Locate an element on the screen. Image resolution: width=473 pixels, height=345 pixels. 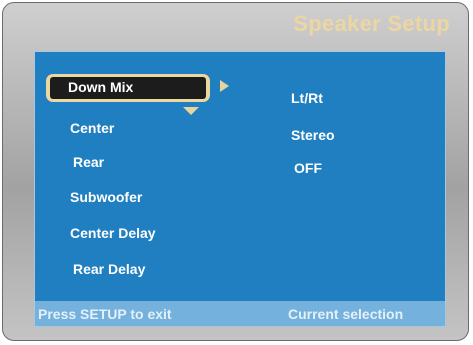
menu-item-center-delay: Center Delay is located at coordinates (113, 233).